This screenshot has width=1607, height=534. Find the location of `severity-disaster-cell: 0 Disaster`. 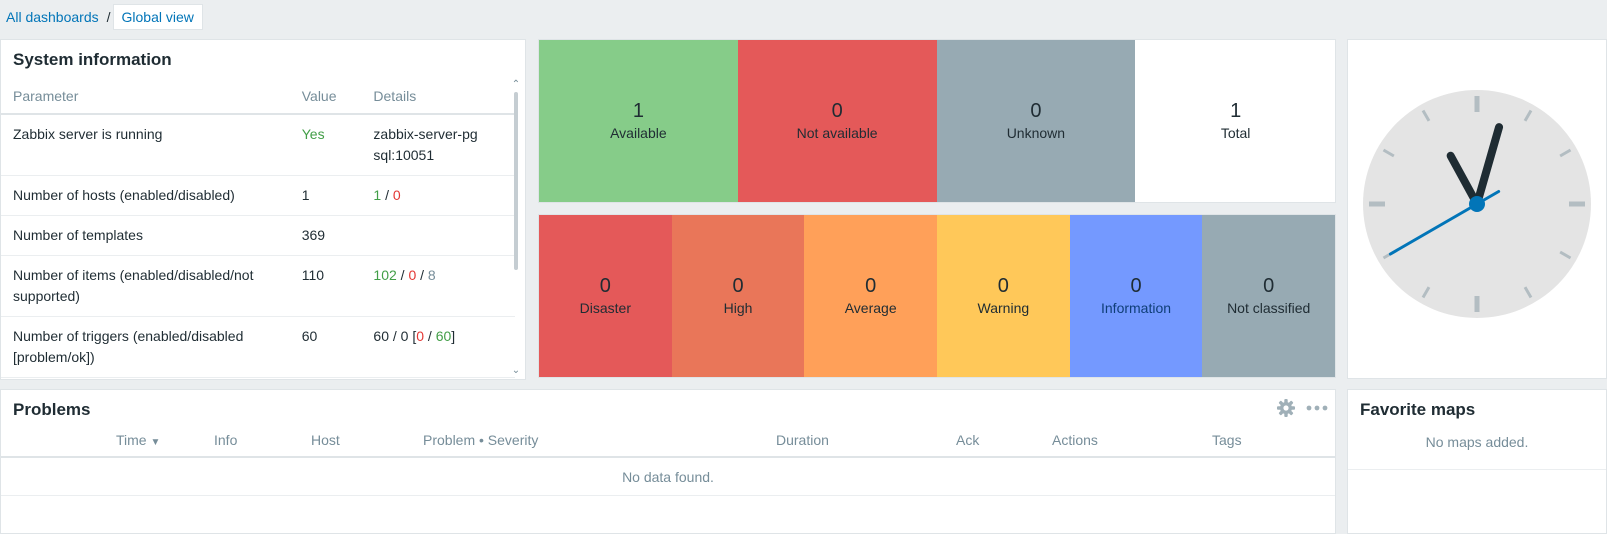

severity-disaster-cell: 0 Disaster is located at coordinates (605, 296).